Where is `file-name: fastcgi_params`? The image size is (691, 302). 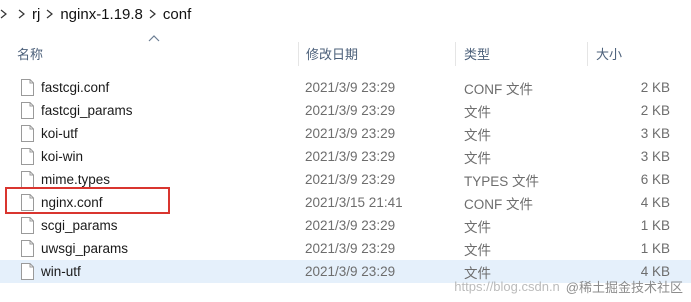
file-name: fastcgi_params is located at coordinates (87, 110).